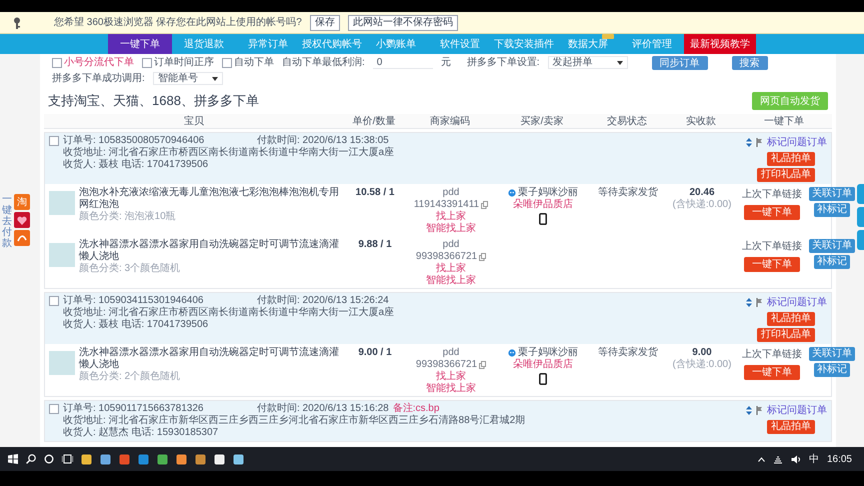 The image size is (864, 486). I want to click on pay-time: 付款时间: 2020/6/13 15:16:28, so click(323, 408).